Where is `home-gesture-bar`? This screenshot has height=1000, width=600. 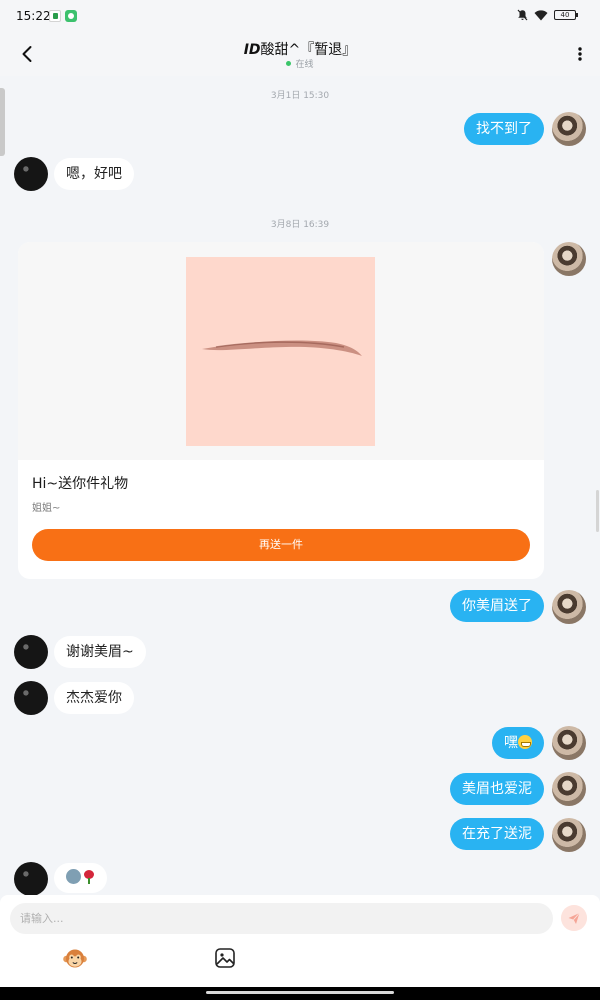 home-gesture-bar is located at coordinates (300, 992).